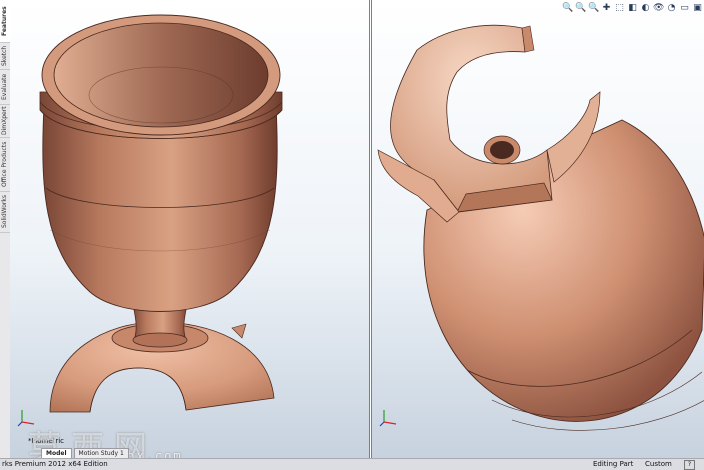 This screenshot has height=470, width=704. I want to click on tab-office-products: Office Products, so click(5, 164).